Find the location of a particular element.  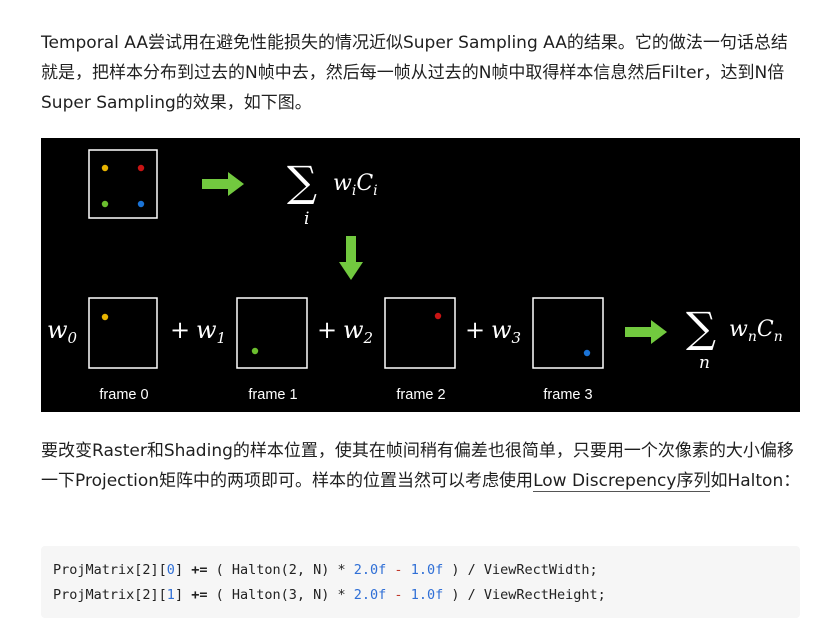

frame-1-sample is located at coordinates (255, 351).